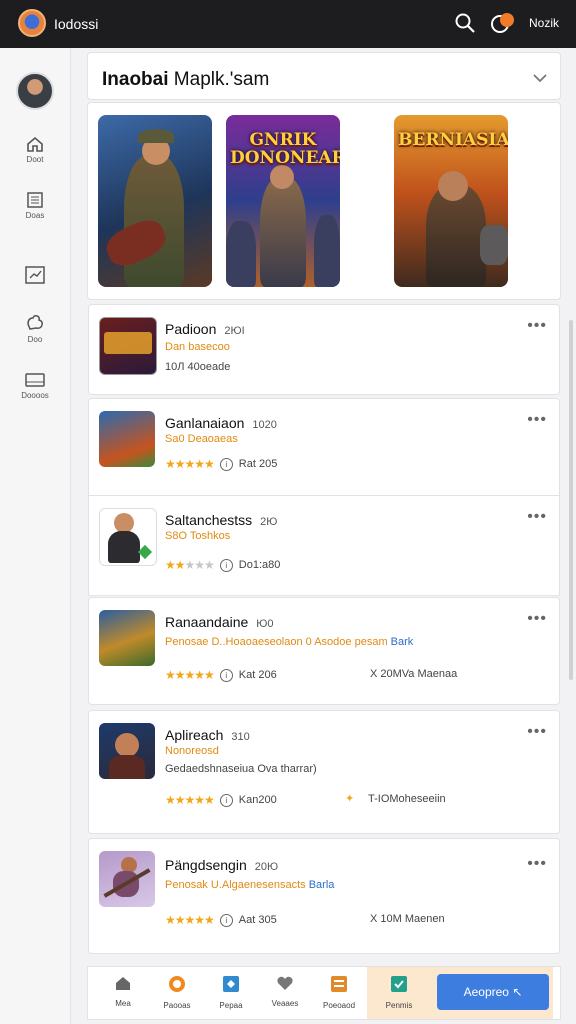  I want to click on nav-item-permissions: Penmis, so click(399, 992).